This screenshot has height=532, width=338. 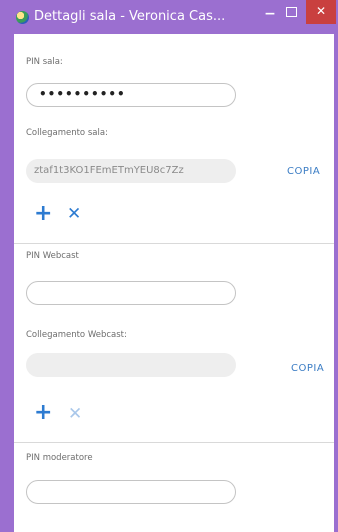 What do you see at coordinates (67, 133) in the screenshot?
I see `room-link-label: Collegamento sala:` at bounding box center [67, 133].